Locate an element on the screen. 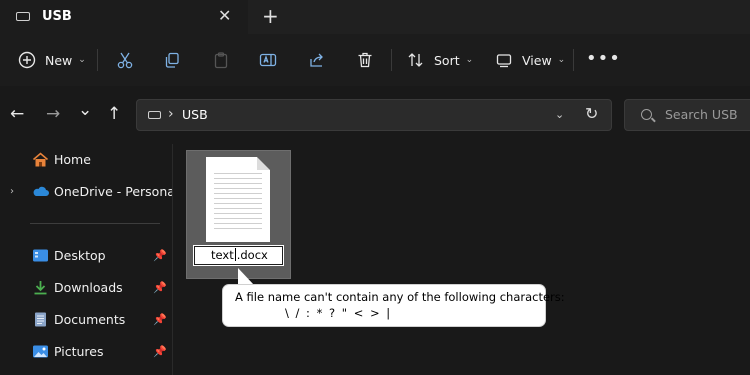 The height and width of the screenshot is (375, 750). sidebar-item-documents: Documents 📌 is located at coordinates (86, 319).